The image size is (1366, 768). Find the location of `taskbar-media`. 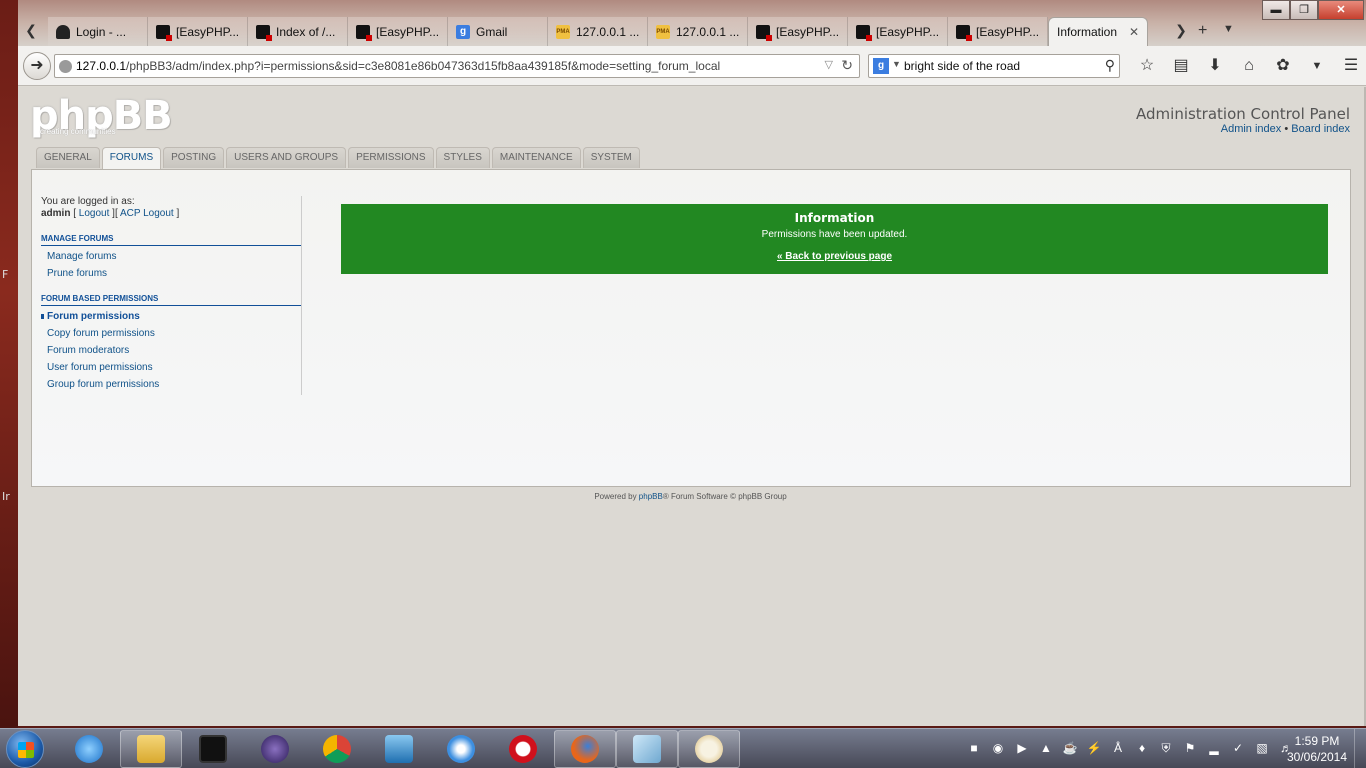

taskbar-media is located at coordinates (399, 749).